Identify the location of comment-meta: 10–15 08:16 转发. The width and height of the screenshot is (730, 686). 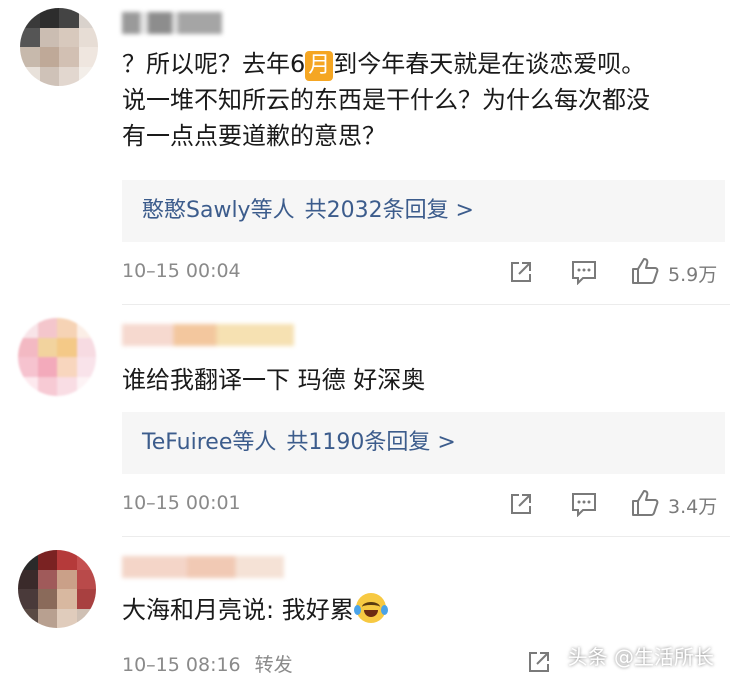
(207, 663).